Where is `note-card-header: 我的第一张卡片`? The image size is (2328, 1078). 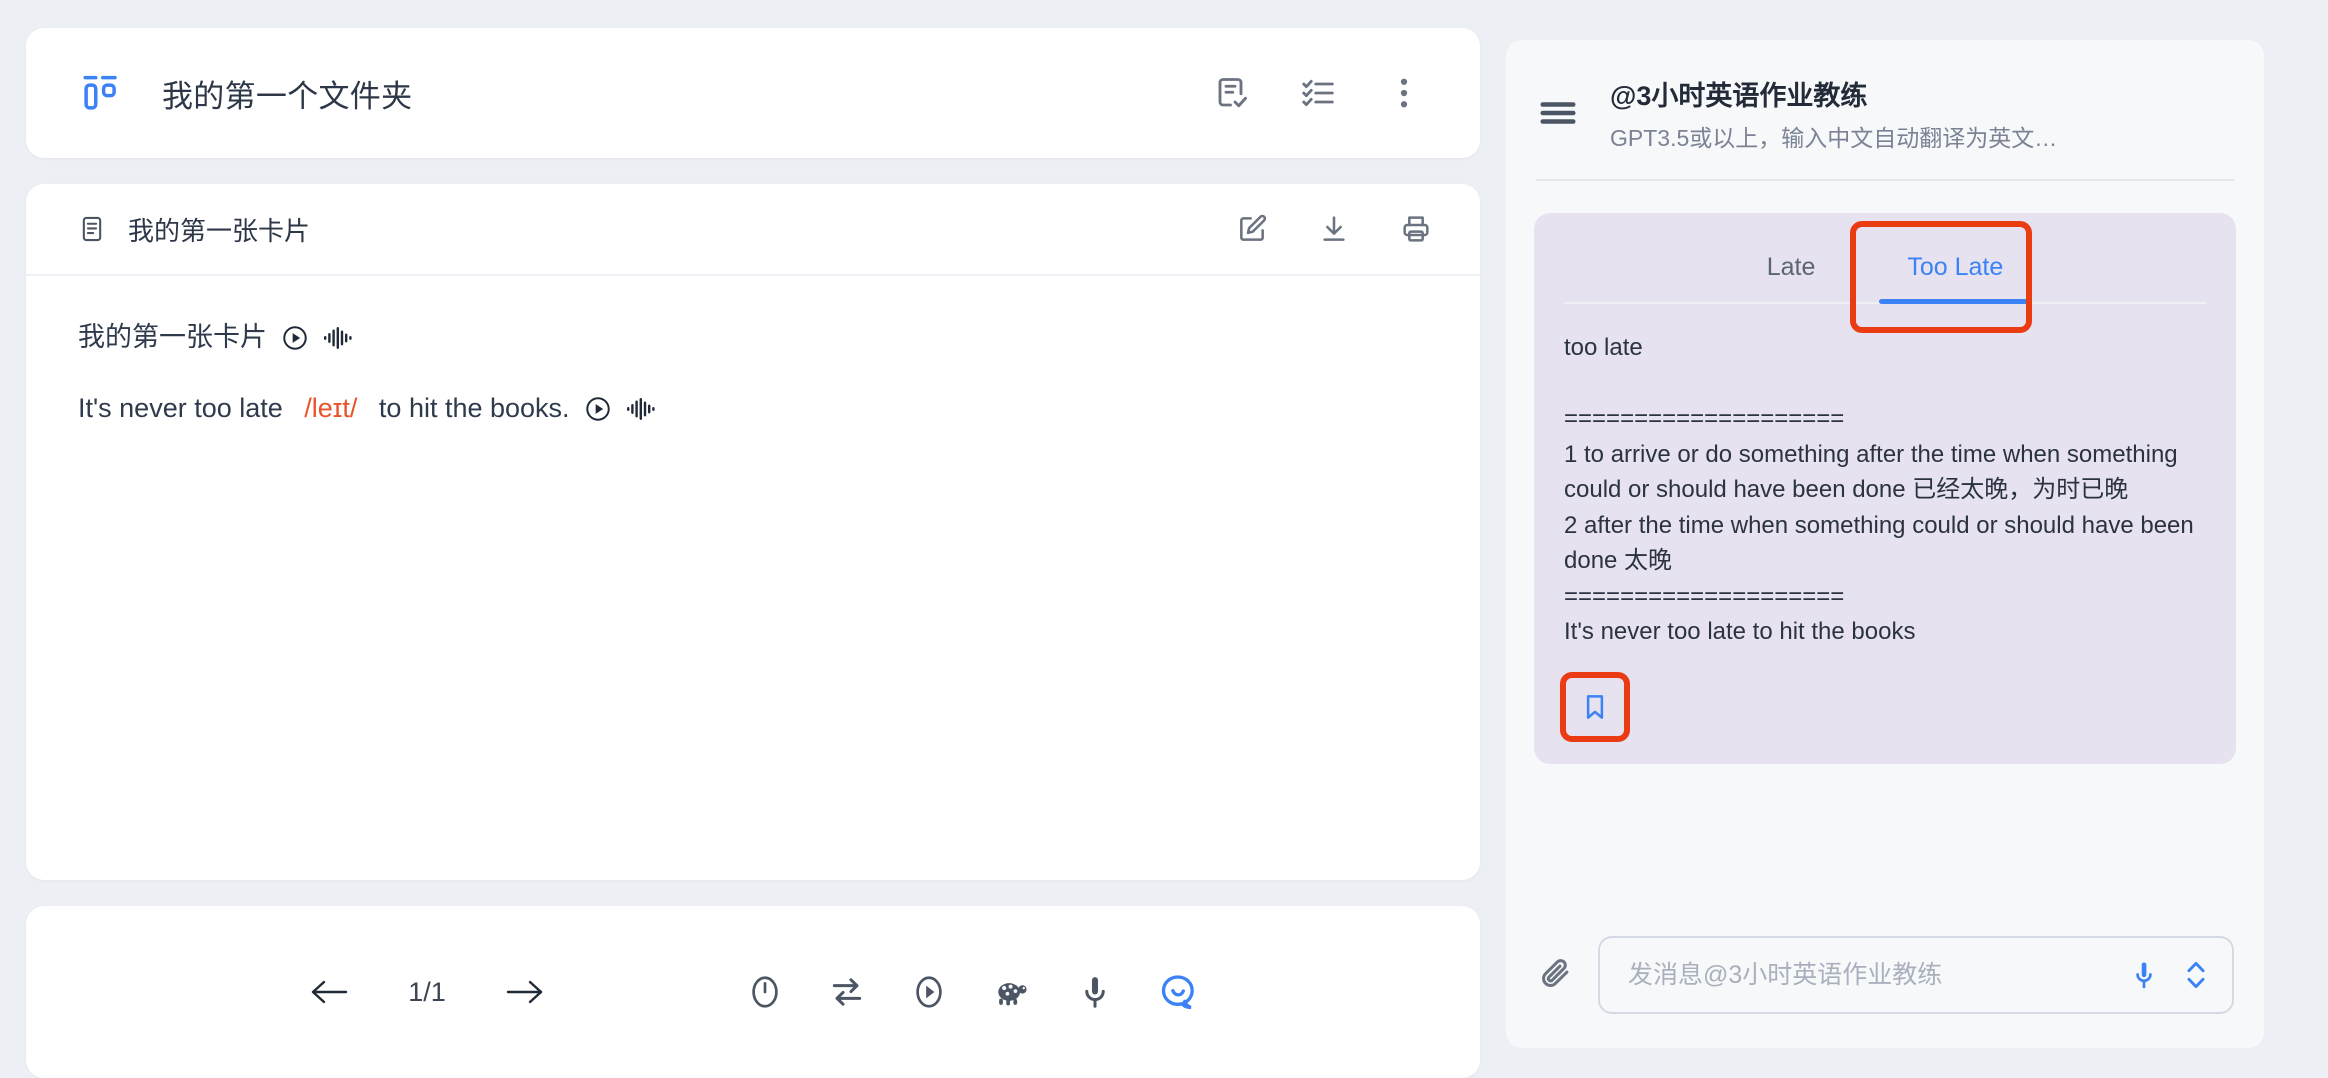
note-card-header: 我的第一张卡片 is located at coordinates (753, 230).